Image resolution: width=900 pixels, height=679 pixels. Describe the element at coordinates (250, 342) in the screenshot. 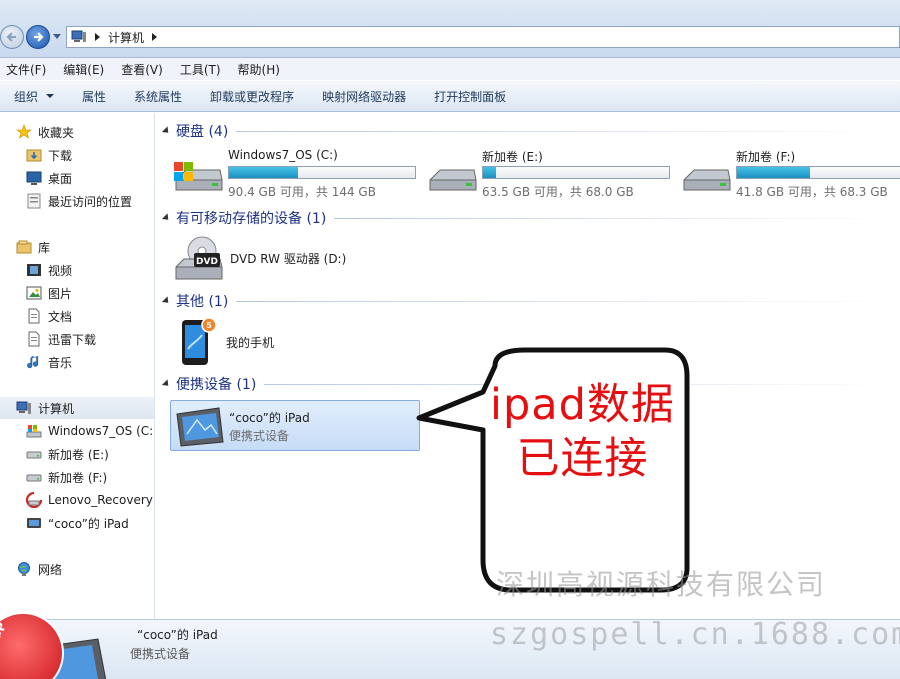

I see `my-phone-name: 我的手机` at that location.